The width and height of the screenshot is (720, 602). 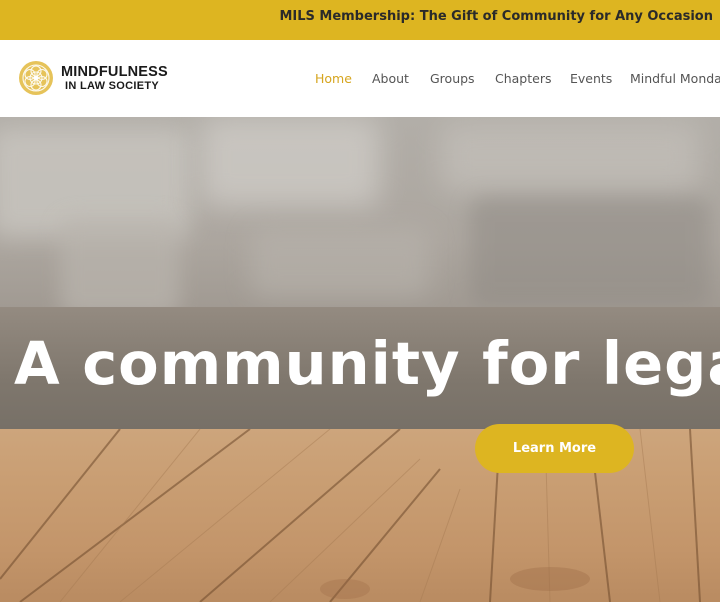 I want to click on nav-item-chapters: Chapters, so click(x=523, y=78).